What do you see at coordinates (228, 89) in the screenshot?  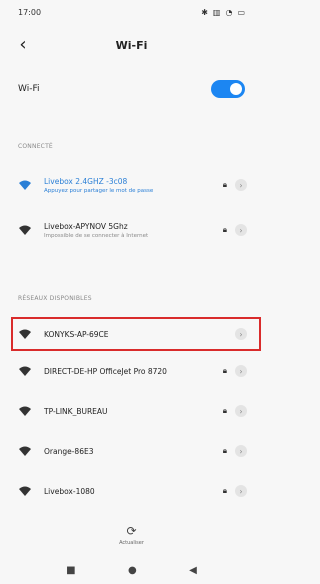 I see `wifi-toggle` at bounding box center [228, 89].